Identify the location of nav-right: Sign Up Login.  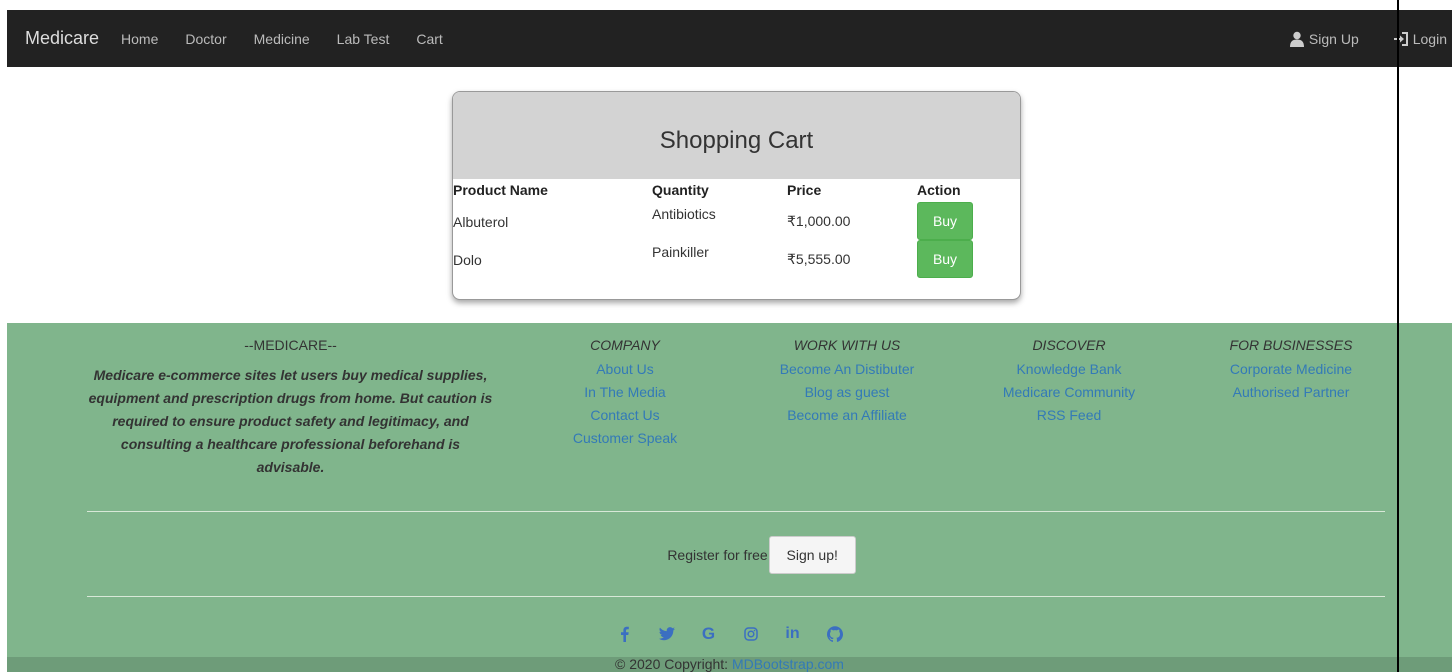
(1370, 39).